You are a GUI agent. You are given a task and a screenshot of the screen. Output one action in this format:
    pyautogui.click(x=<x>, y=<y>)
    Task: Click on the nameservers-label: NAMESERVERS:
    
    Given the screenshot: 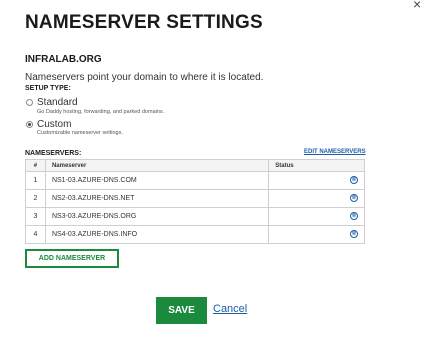 What is the action you would take?
    pyautogui.click(x=53, y=153)
    